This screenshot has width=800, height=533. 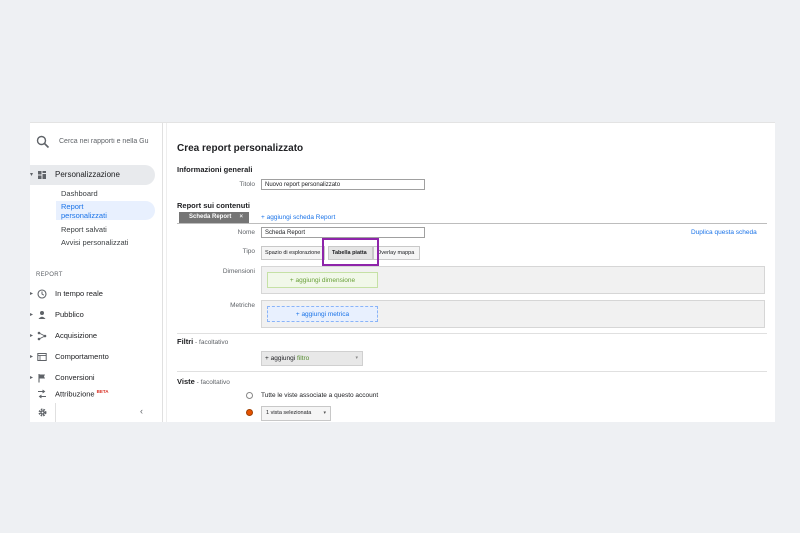 What do you see at coordinates (298, 217) in the screenshot?
I see `add-report-tab-link: + aggiungi scheda Report` at bounding box center [298, 217].